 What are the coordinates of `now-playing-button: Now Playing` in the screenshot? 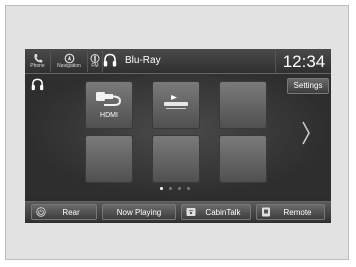 It's located at (139, 212).